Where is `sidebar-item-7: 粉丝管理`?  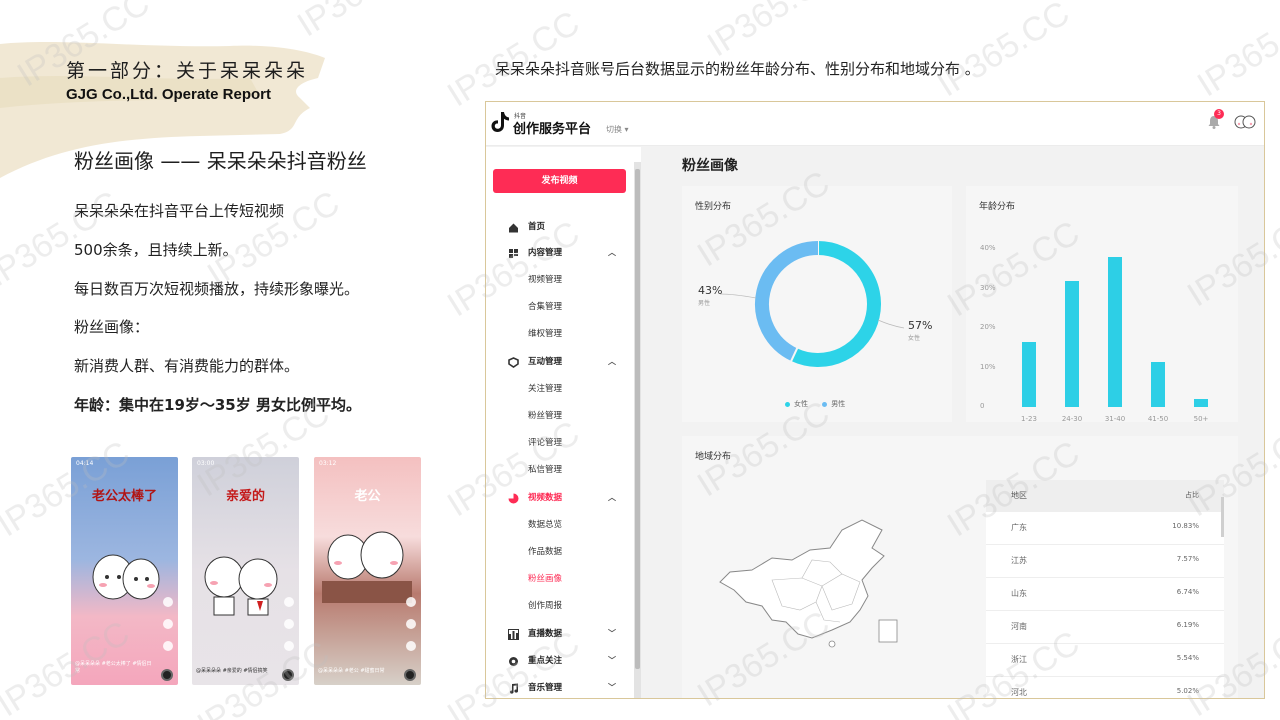 sidebar-item-7: 粉丝管理 is located at coordinates (556, 416).